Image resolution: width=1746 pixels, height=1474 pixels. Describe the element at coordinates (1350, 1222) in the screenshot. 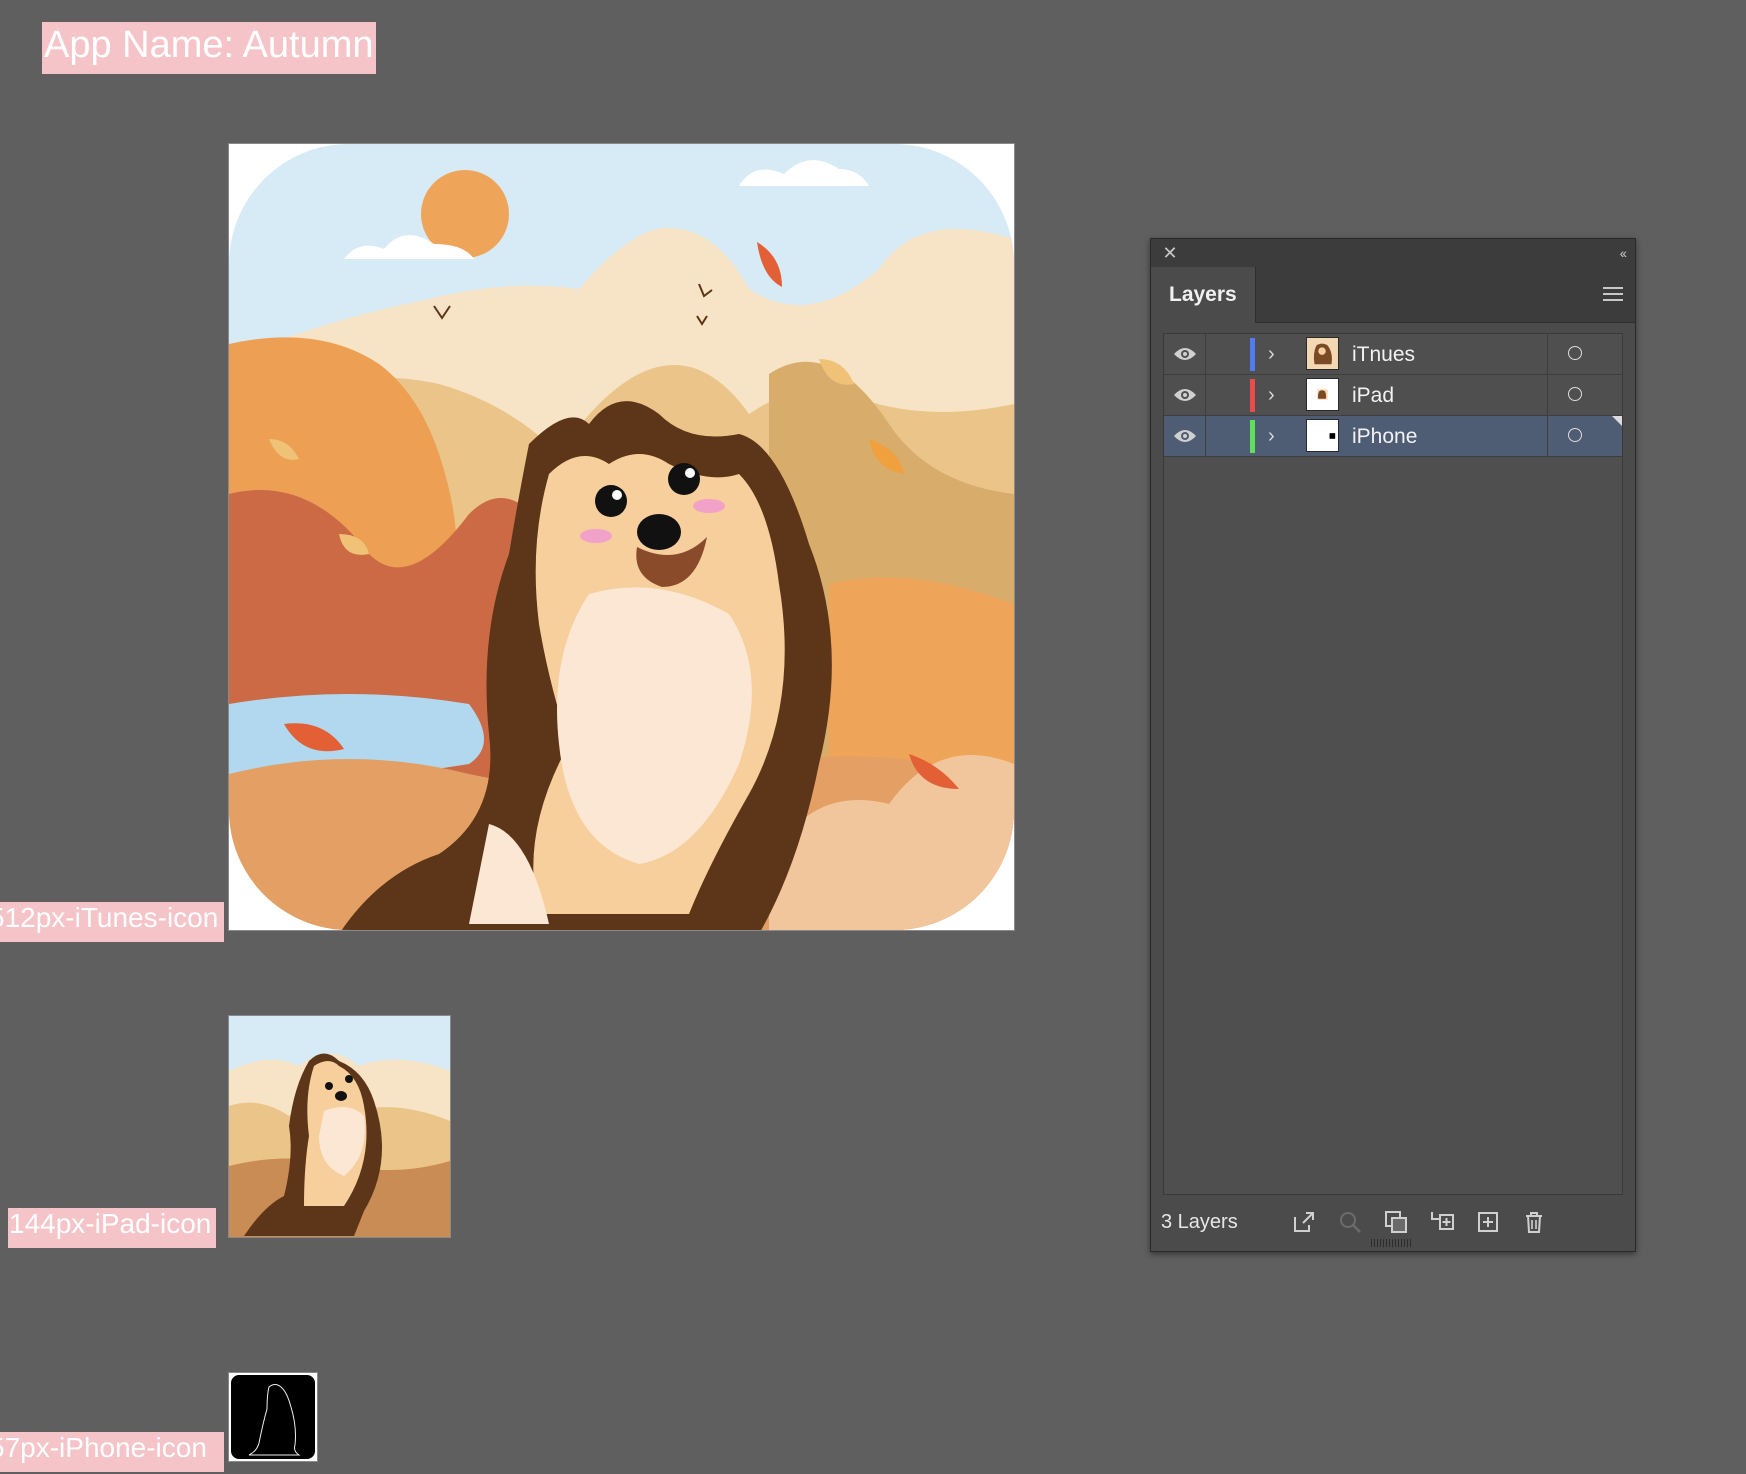

I see `locate-object-icon` at that location.